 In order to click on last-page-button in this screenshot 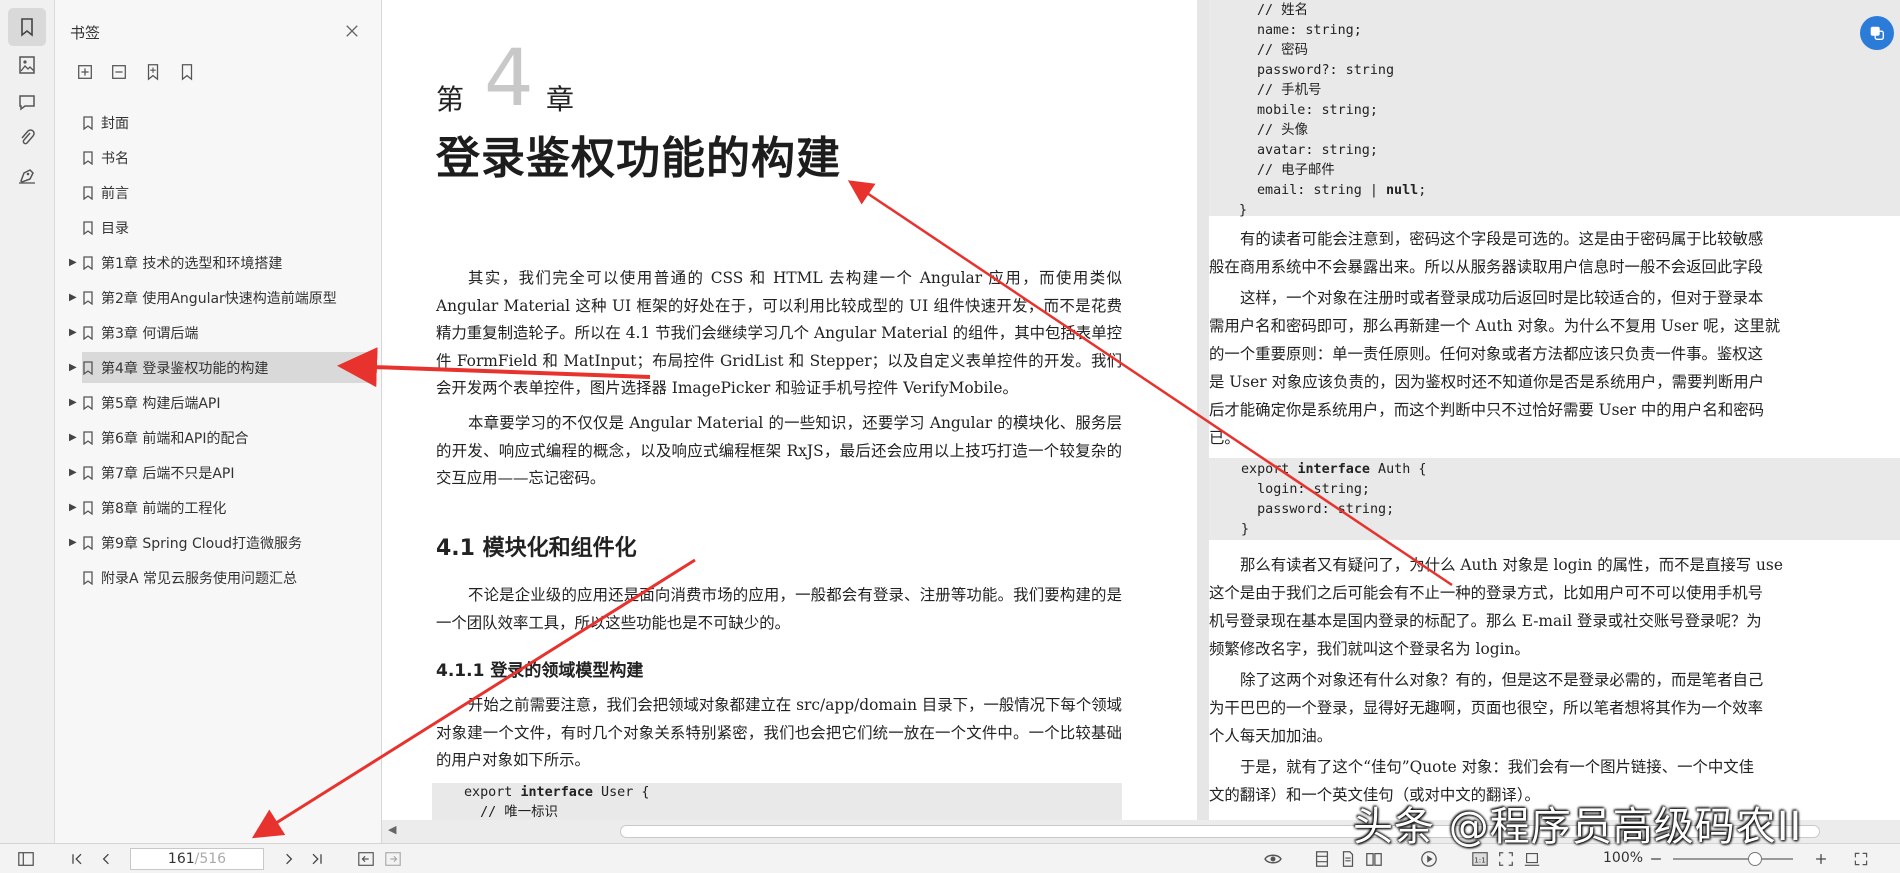, I will do `click(317, 859)`.